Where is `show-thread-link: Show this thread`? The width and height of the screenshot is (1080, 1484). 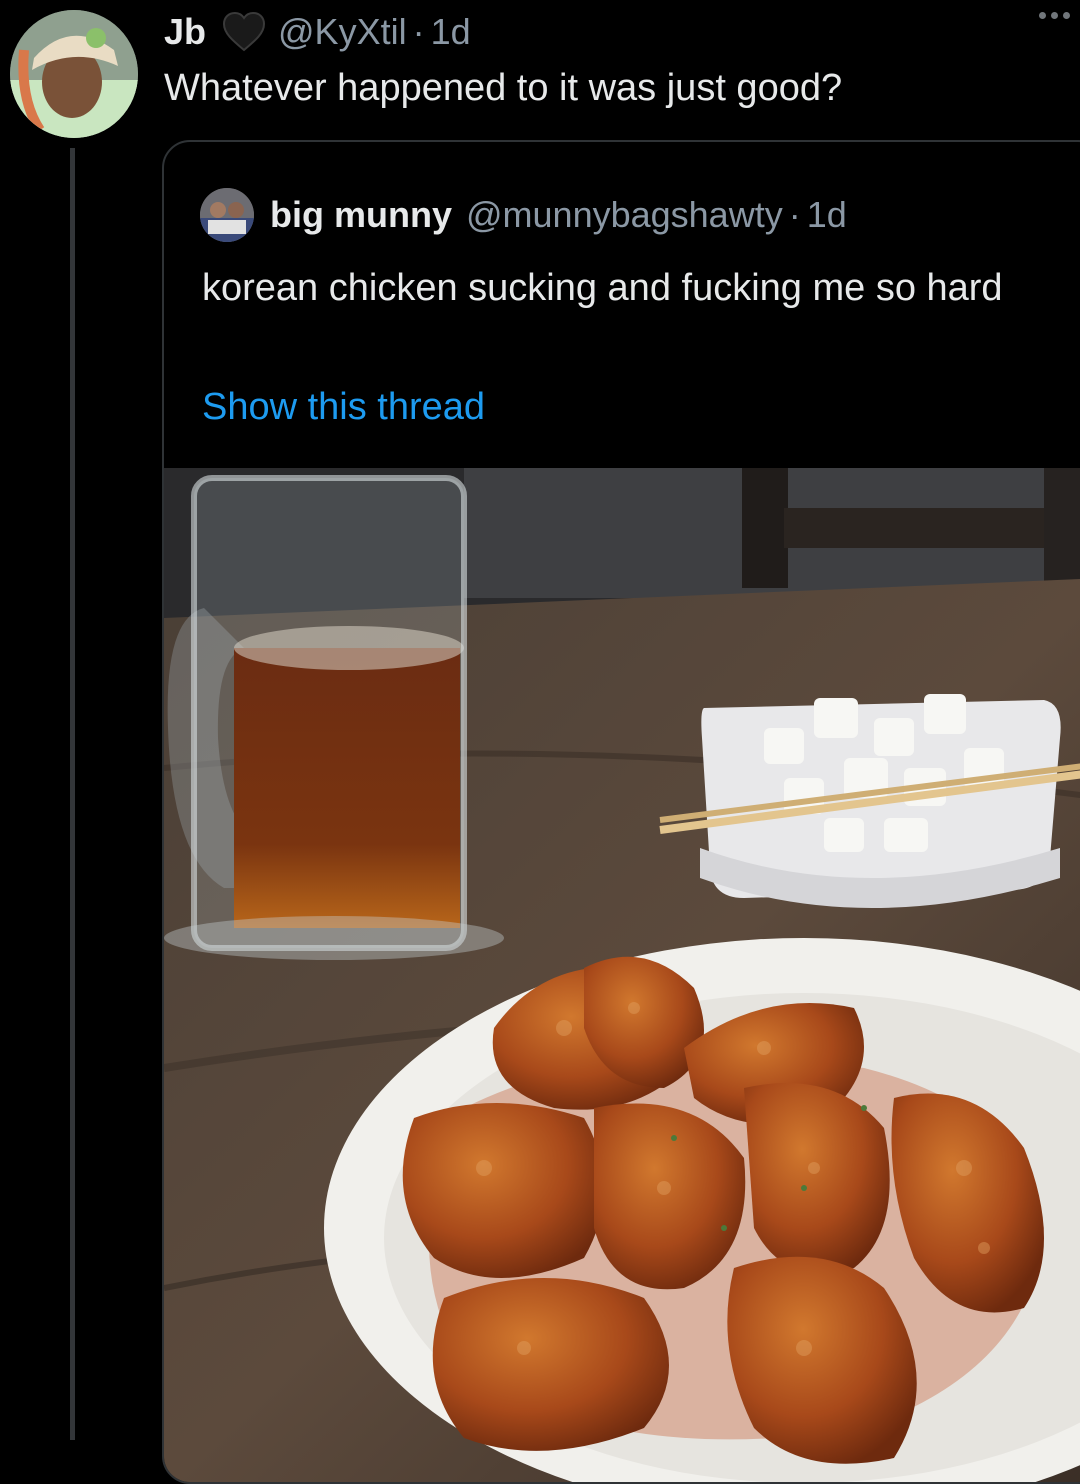 show-thread-link: Show this thread is located at coordinates (343, 407).